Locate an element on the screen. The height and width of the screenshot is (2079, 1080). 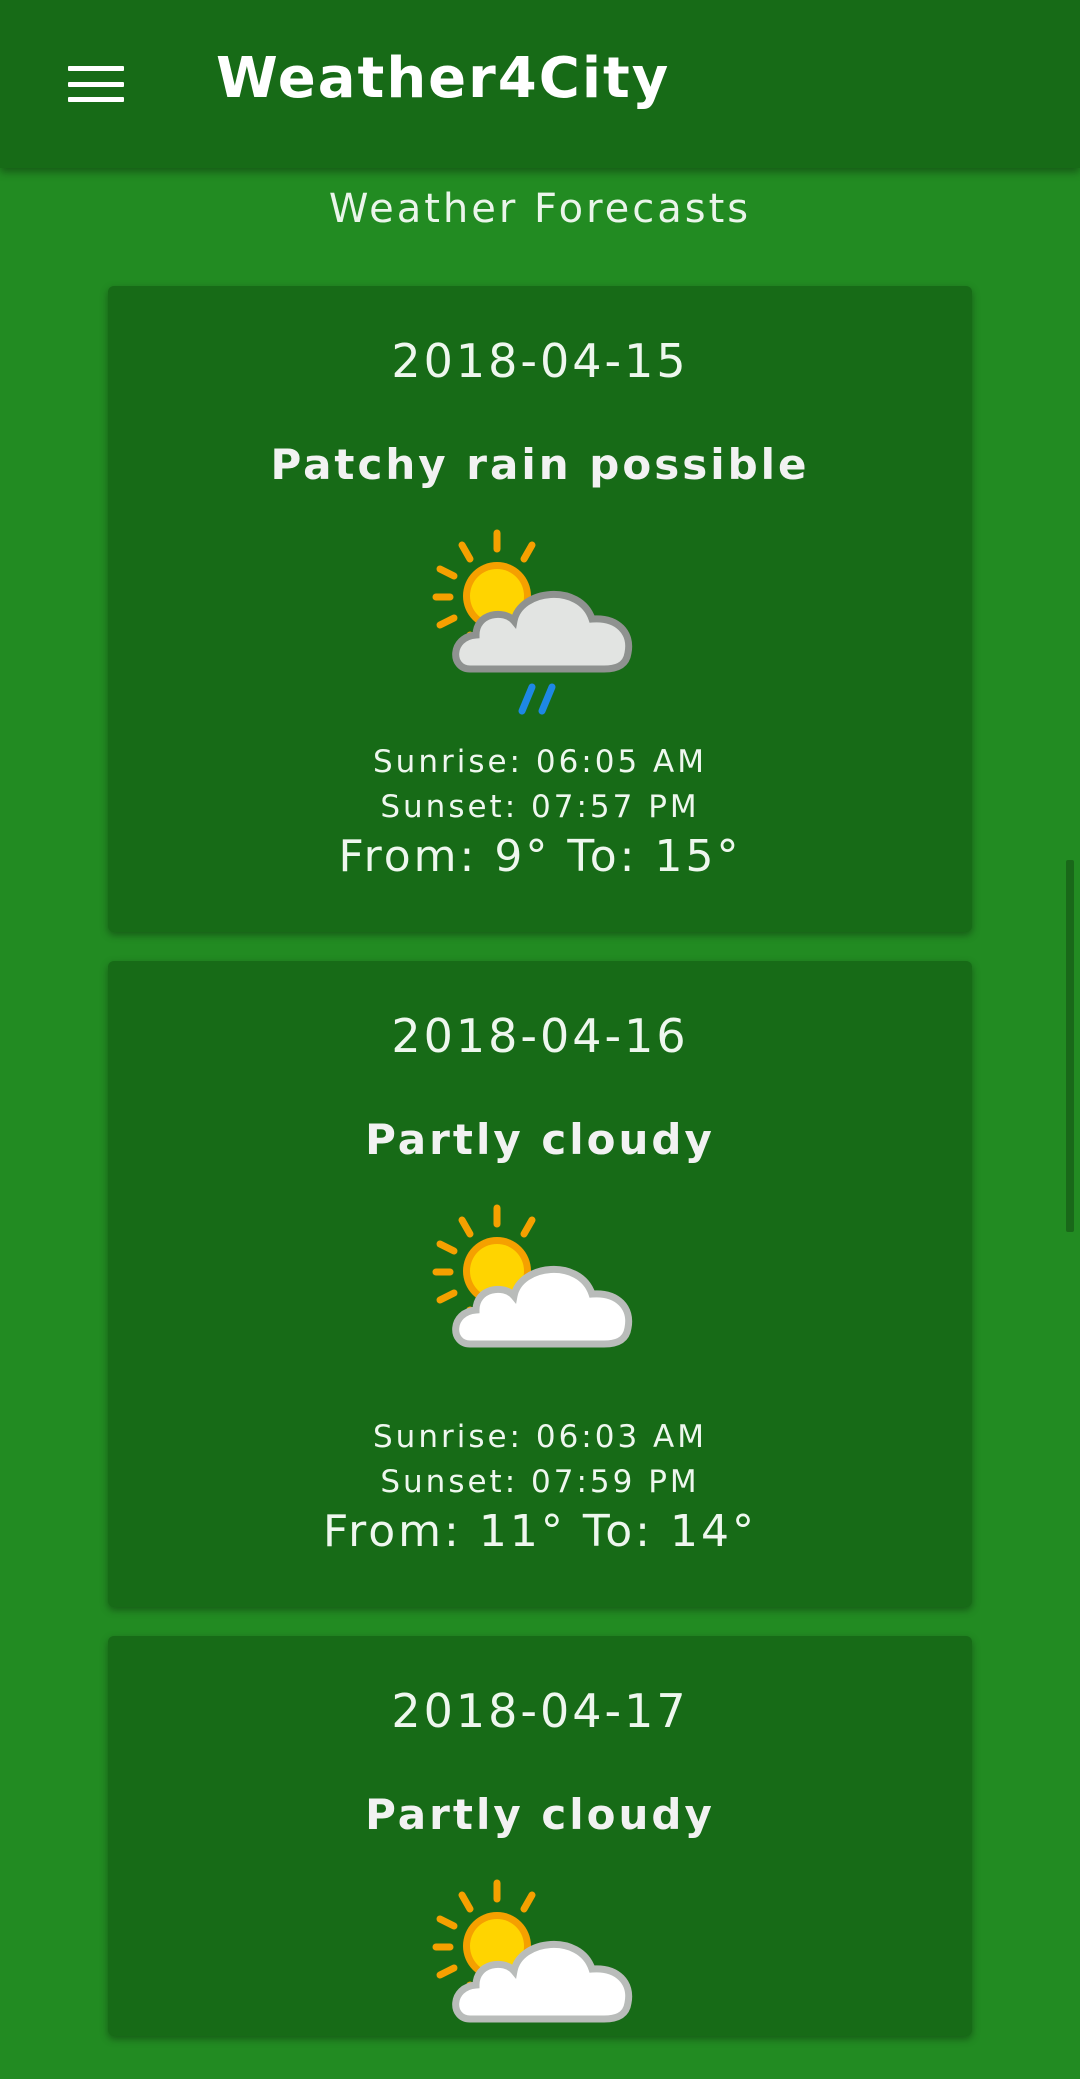
section-title: Weather Forecasts is located at coordinates (540, 209).